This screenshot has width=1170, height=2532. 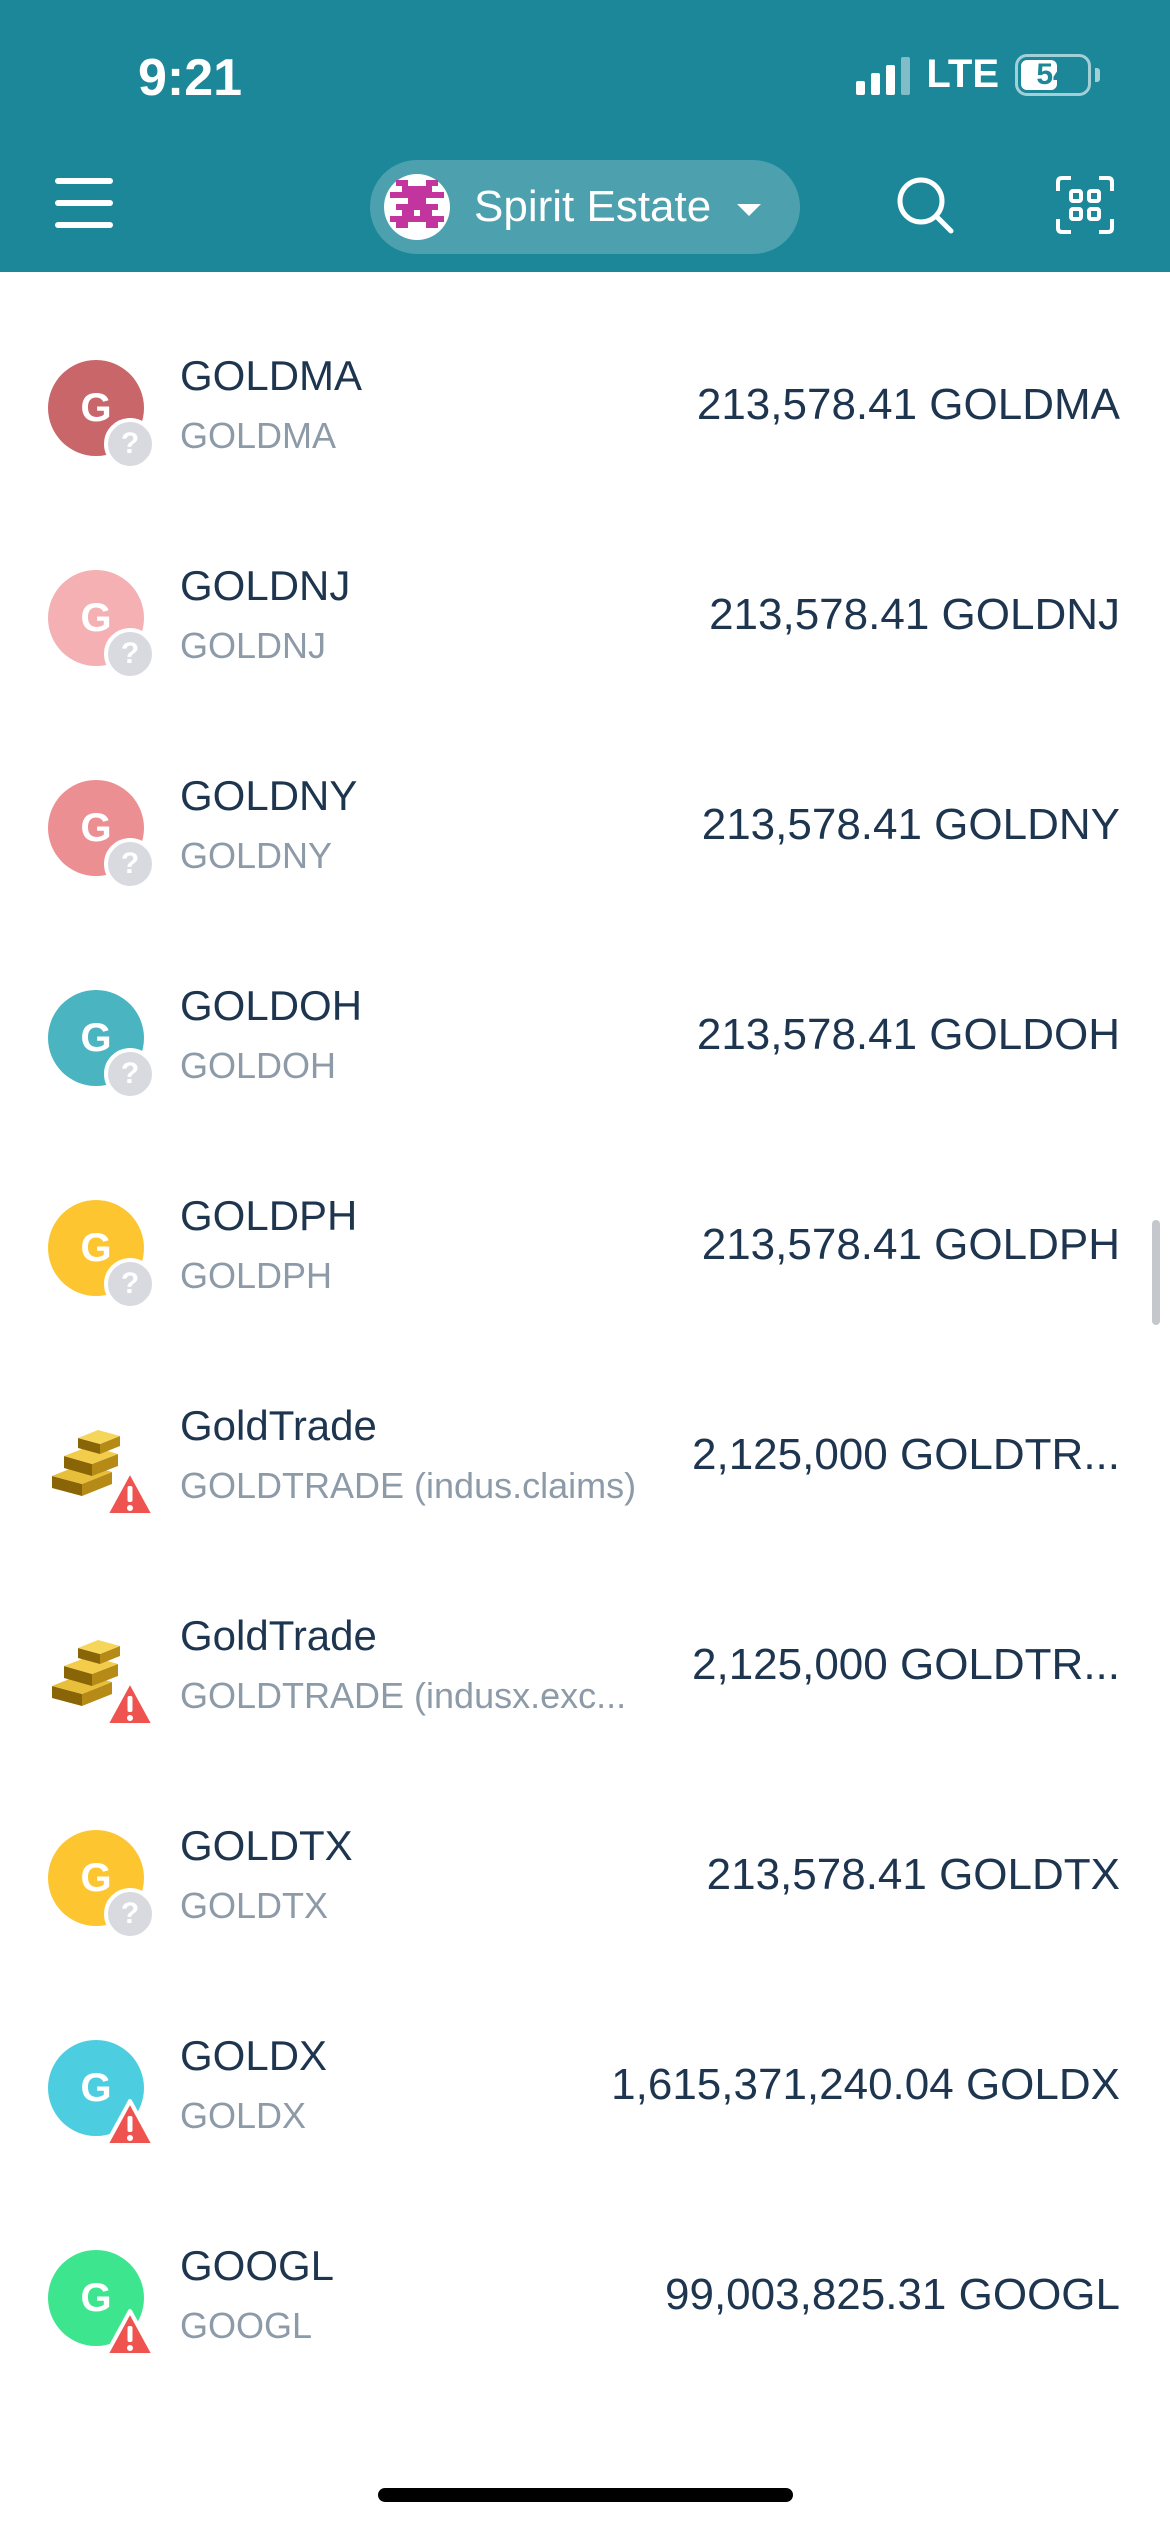 I want to click on token-row: G GOLDX GOLDX 1,615,371,240.04 GOLDX, so click(x=585, y=2057).